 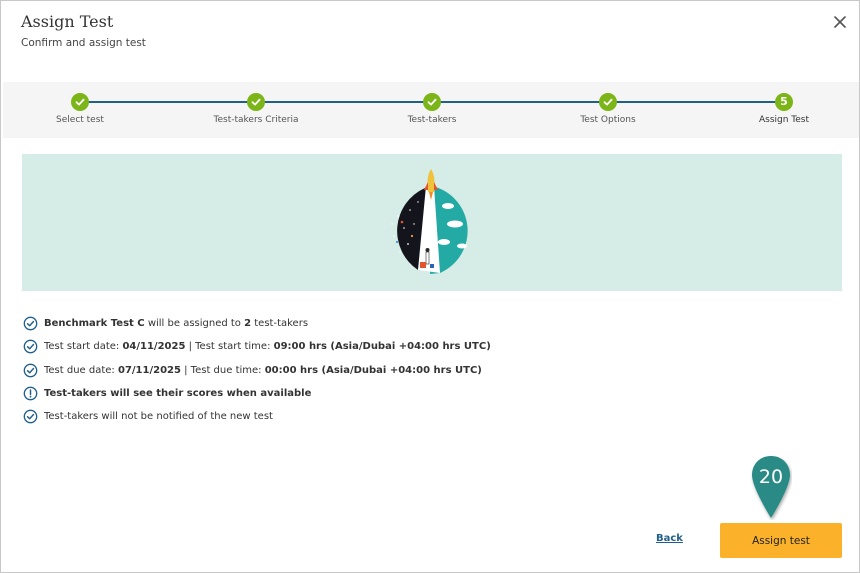 I want to click on step-test-options: Test Options, so click(x=608, y=109).